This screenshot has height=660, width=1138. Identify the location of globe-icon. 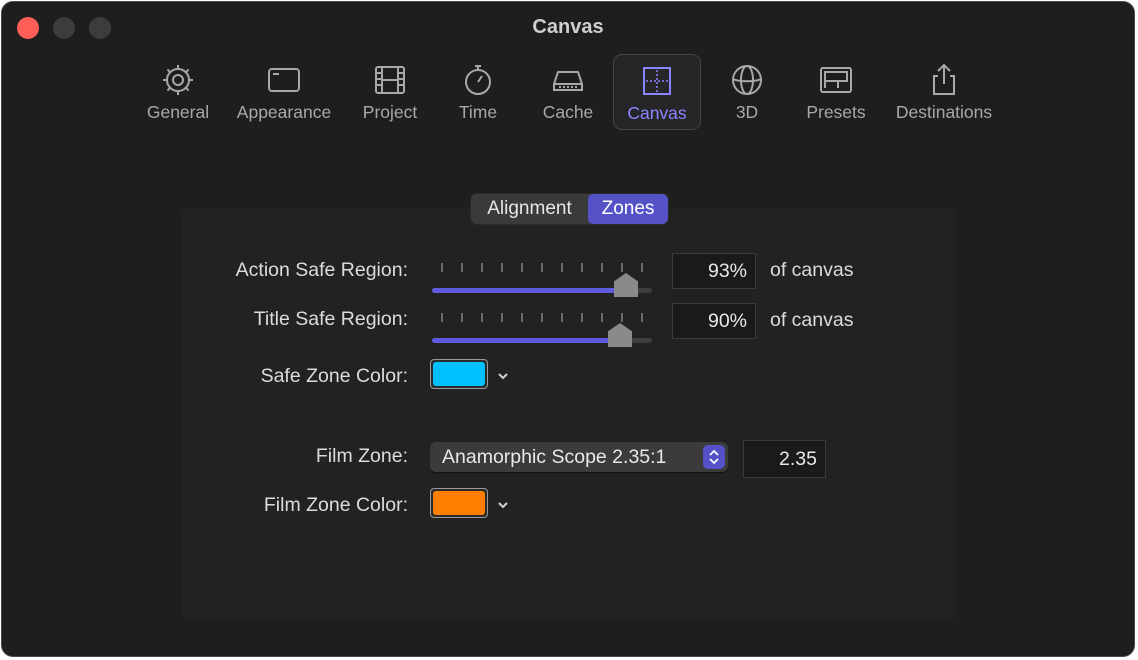
(747, 80).